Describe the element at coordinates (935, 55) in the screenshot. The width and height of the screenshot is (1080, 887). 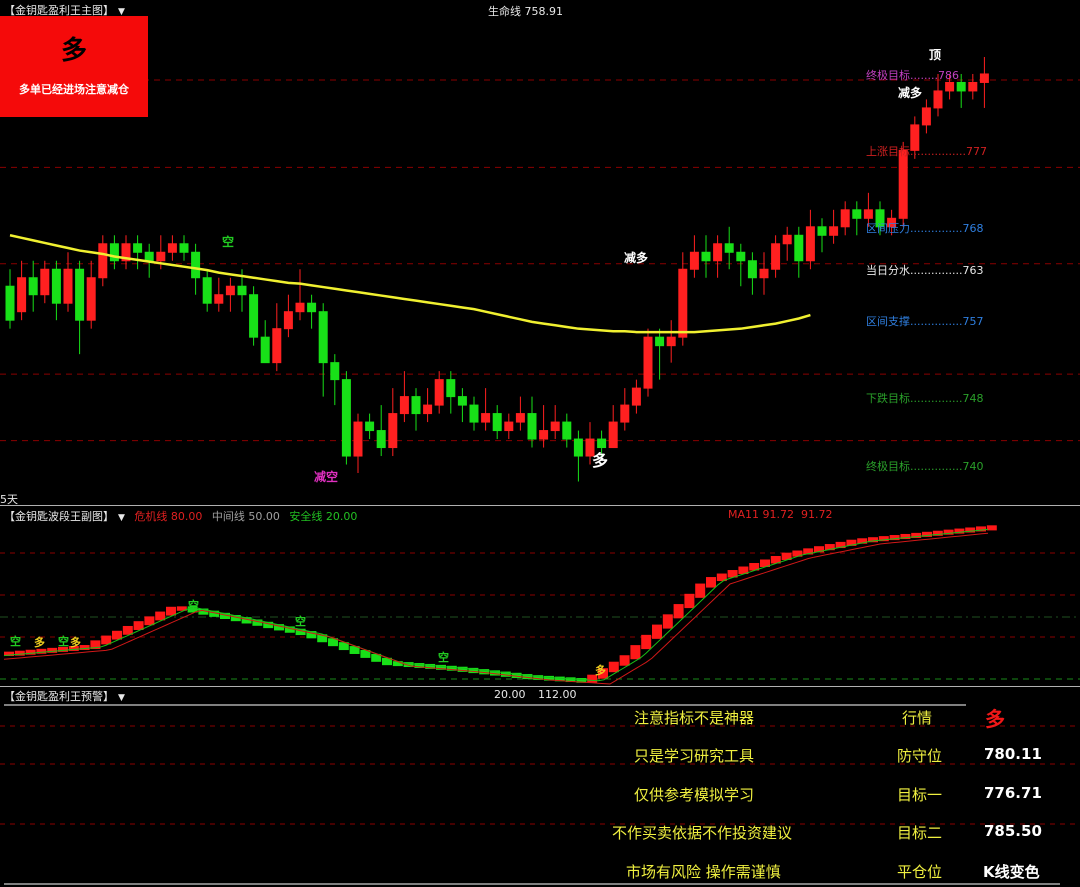
I see `signal-annotation: 顶` at that location.